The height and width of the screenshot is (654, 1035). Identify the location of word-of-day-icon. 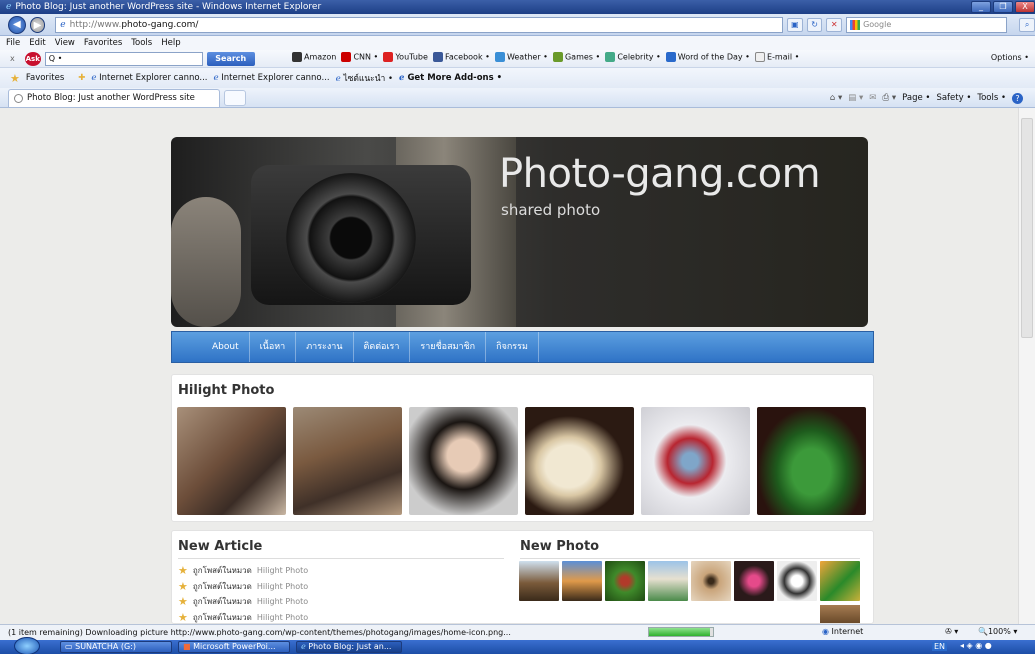
(670, 57).